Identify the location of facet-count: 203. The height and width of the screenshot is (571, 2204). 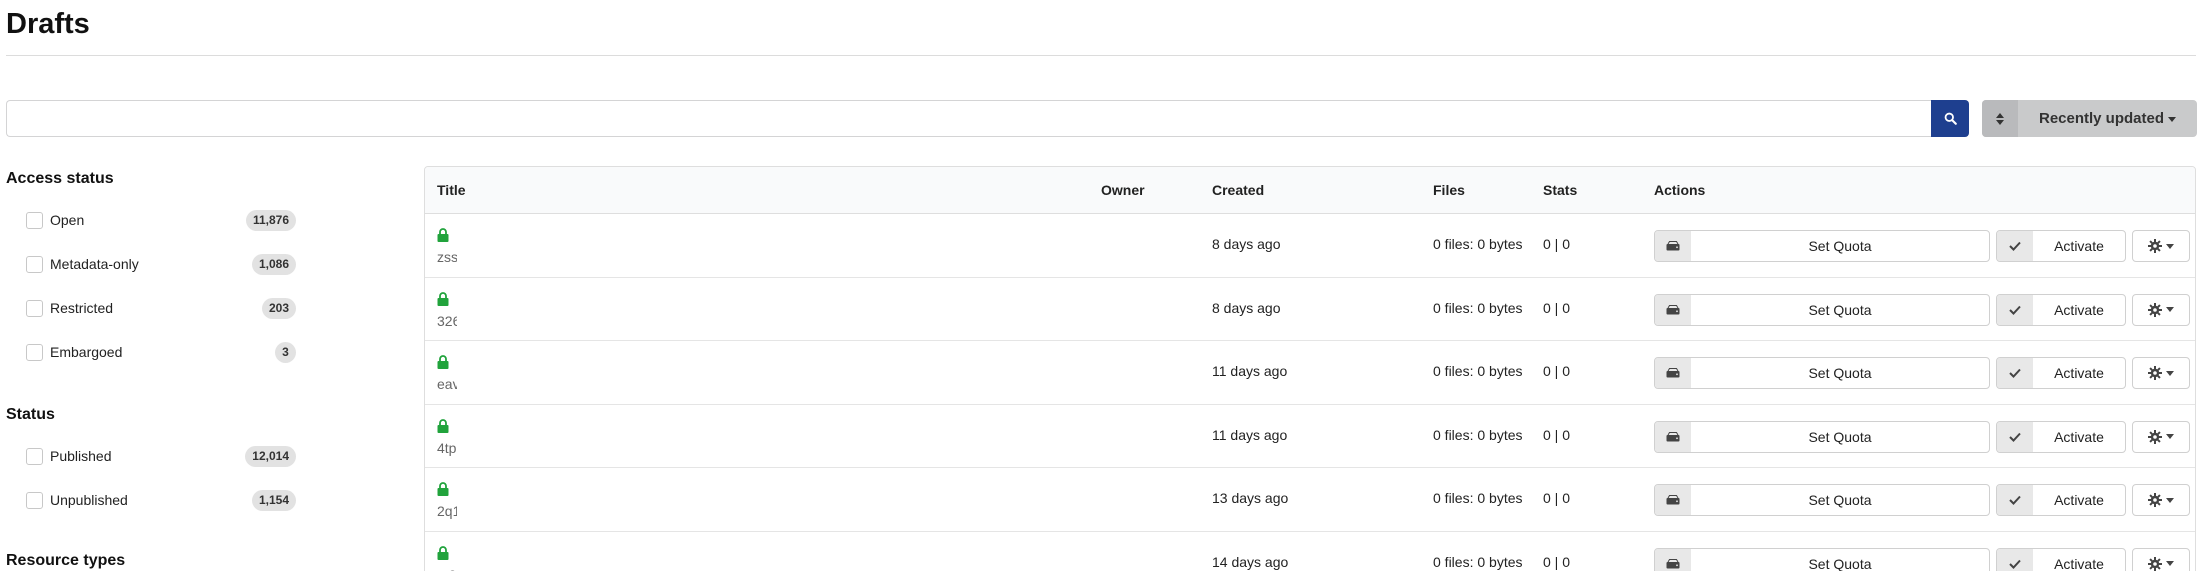
(278, 308).